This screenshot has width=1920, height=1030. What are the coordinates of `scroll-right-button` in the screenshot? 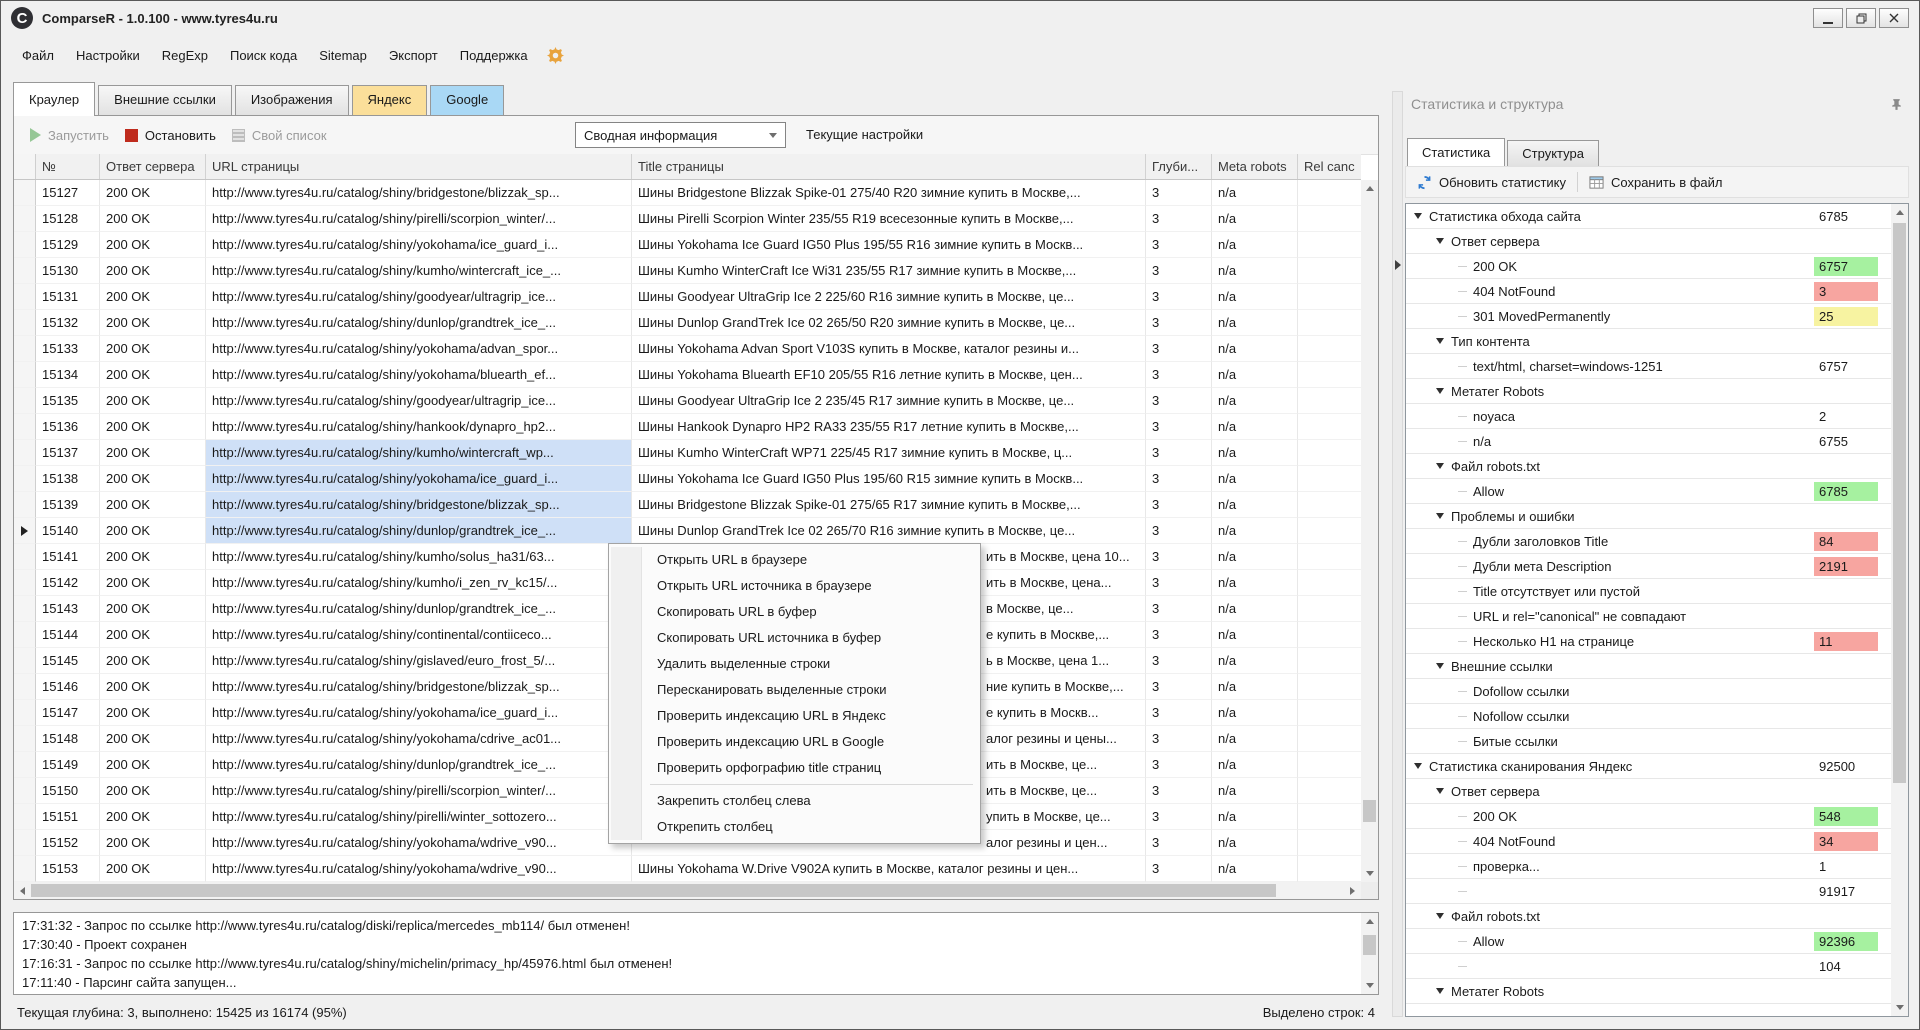 It's located at (1352, 890).